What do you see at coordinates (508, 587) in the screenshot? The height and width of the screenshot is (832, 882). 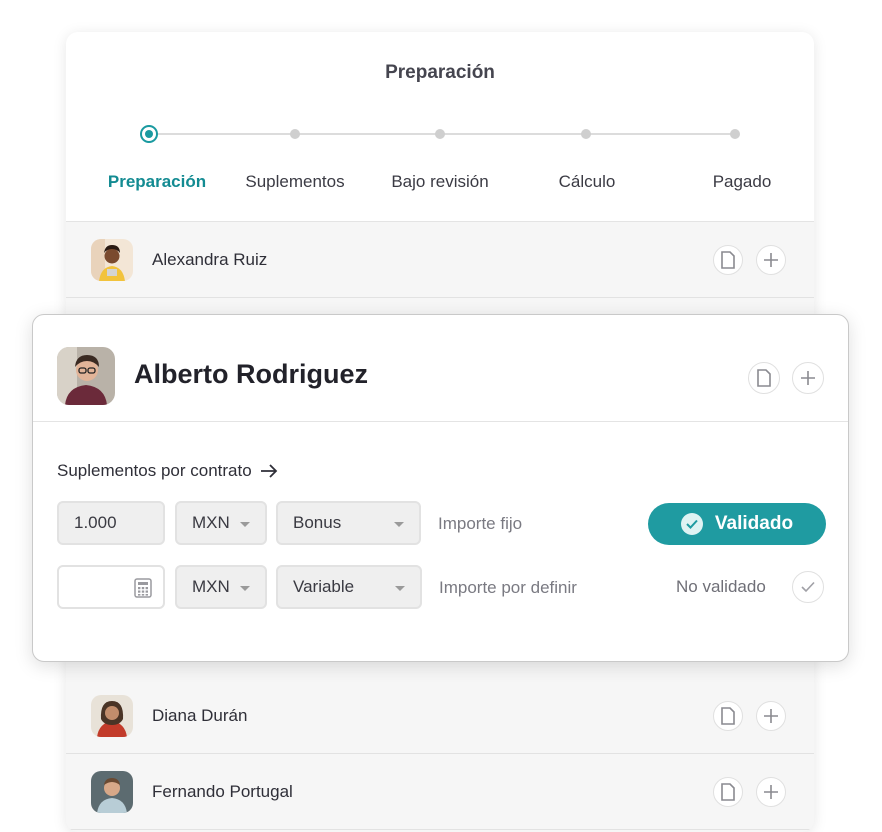 I see `amount-hint: Importe por definir` at bounding box center [508, 587].